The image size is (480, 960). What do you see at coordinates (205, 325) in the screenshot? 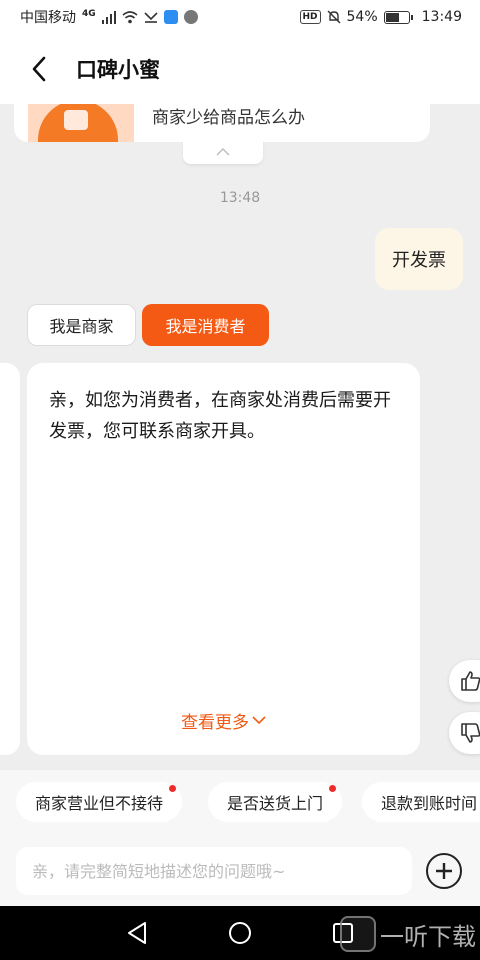
I see `role-consumer-button: 我是消费者` at bounding box center [205, 325].